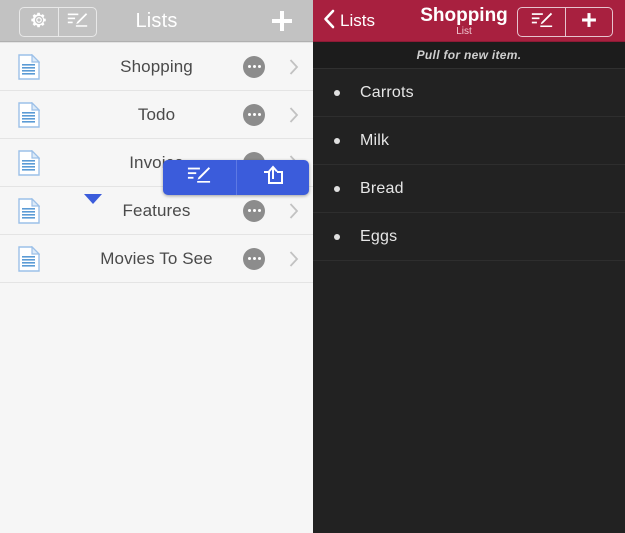 The image size is (625, 533). I want to click on list-item: Carrots, so click(469, 93).